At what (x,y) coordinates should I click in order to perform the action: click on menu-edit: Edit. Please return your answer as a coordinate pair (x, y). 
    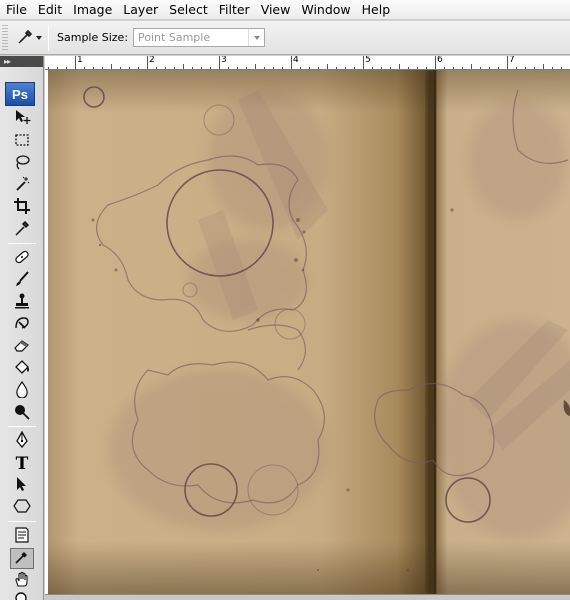
    Looking at the image, I should click on (49, 10).